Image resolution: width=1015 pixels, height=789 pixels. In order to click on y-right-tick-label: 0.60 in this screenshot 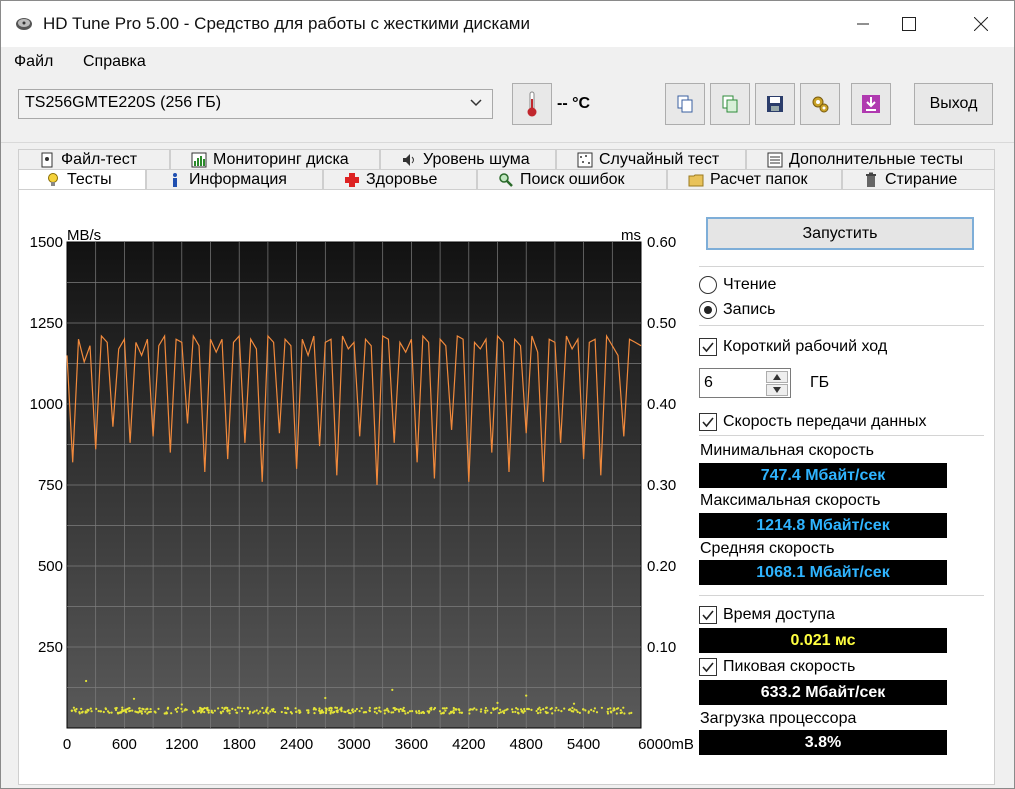, I will do `click(661, 242)`.